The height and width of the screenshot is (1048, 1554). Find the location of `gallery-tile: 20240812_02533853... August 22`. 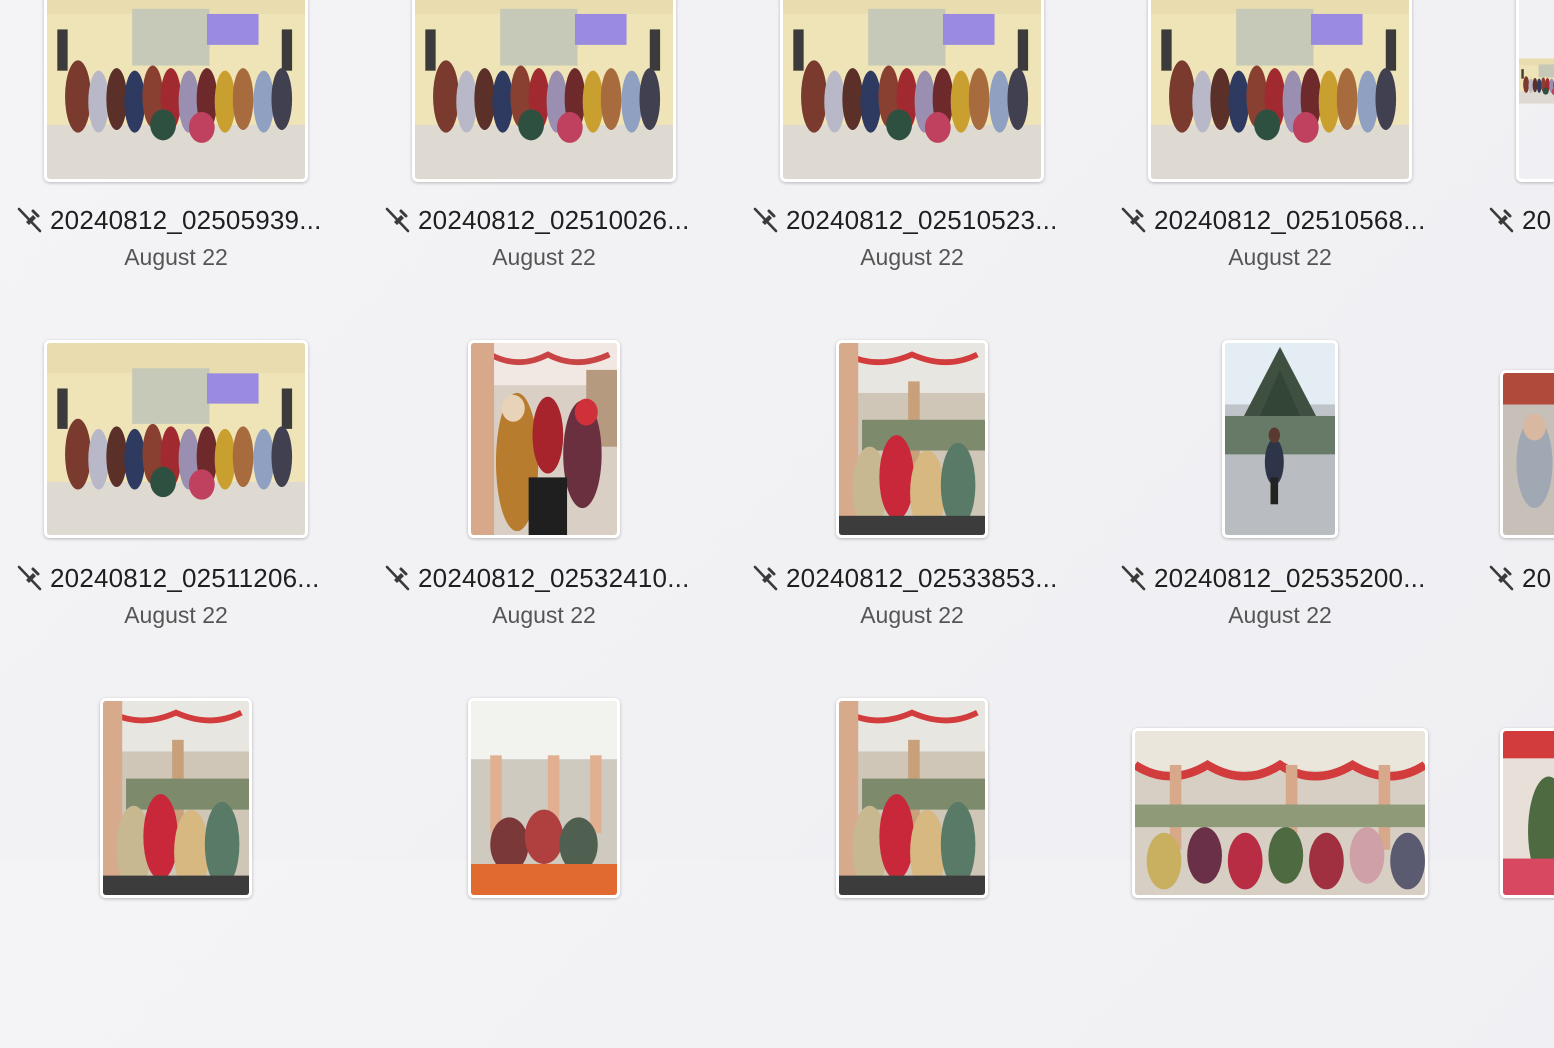

gallery-tile: 20240812_02533853... August 22 is located at coordinates (916, 515).